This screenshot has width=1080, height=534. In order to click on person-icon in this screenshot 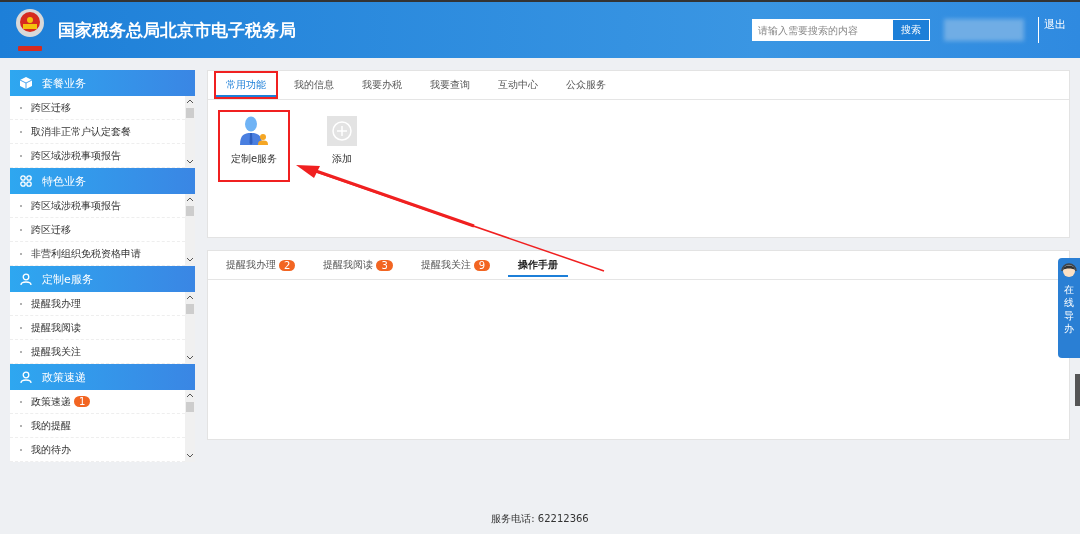, I will do `click(254, 131)`.